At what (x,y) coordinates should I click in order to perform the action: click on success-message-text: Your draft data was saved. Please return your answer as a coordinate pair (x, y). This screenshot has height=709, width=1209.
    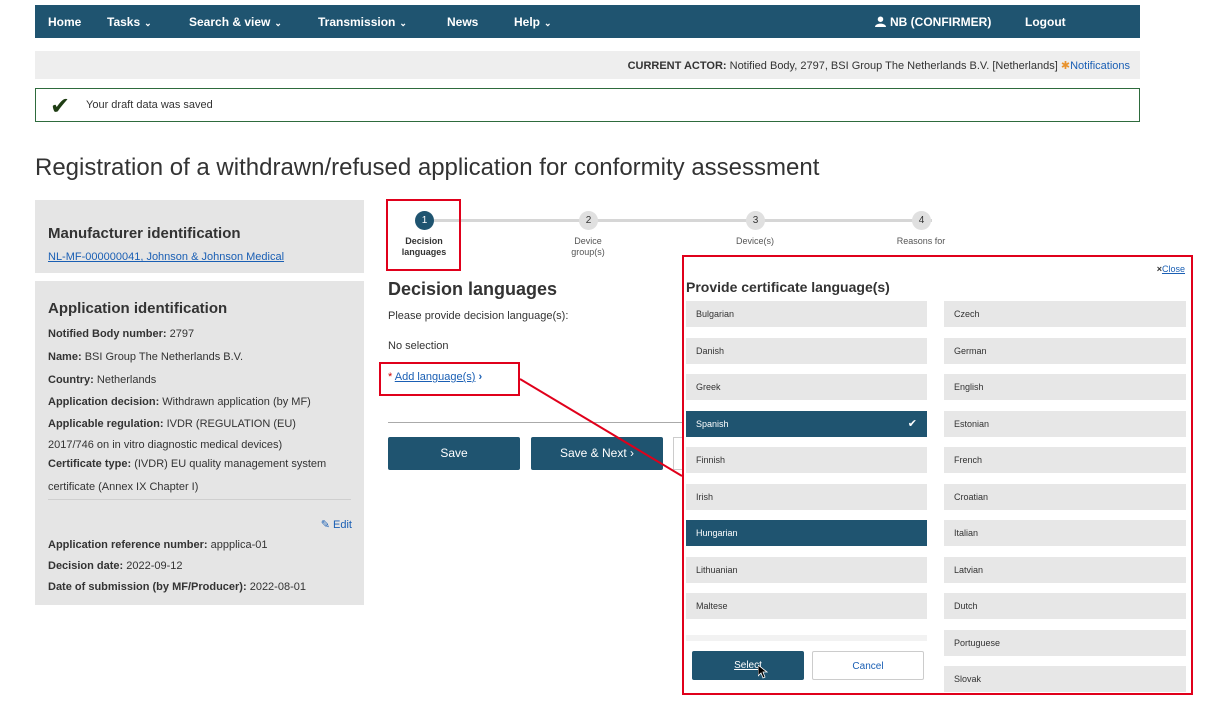
    Looking at the image, I should click on (149, 105).